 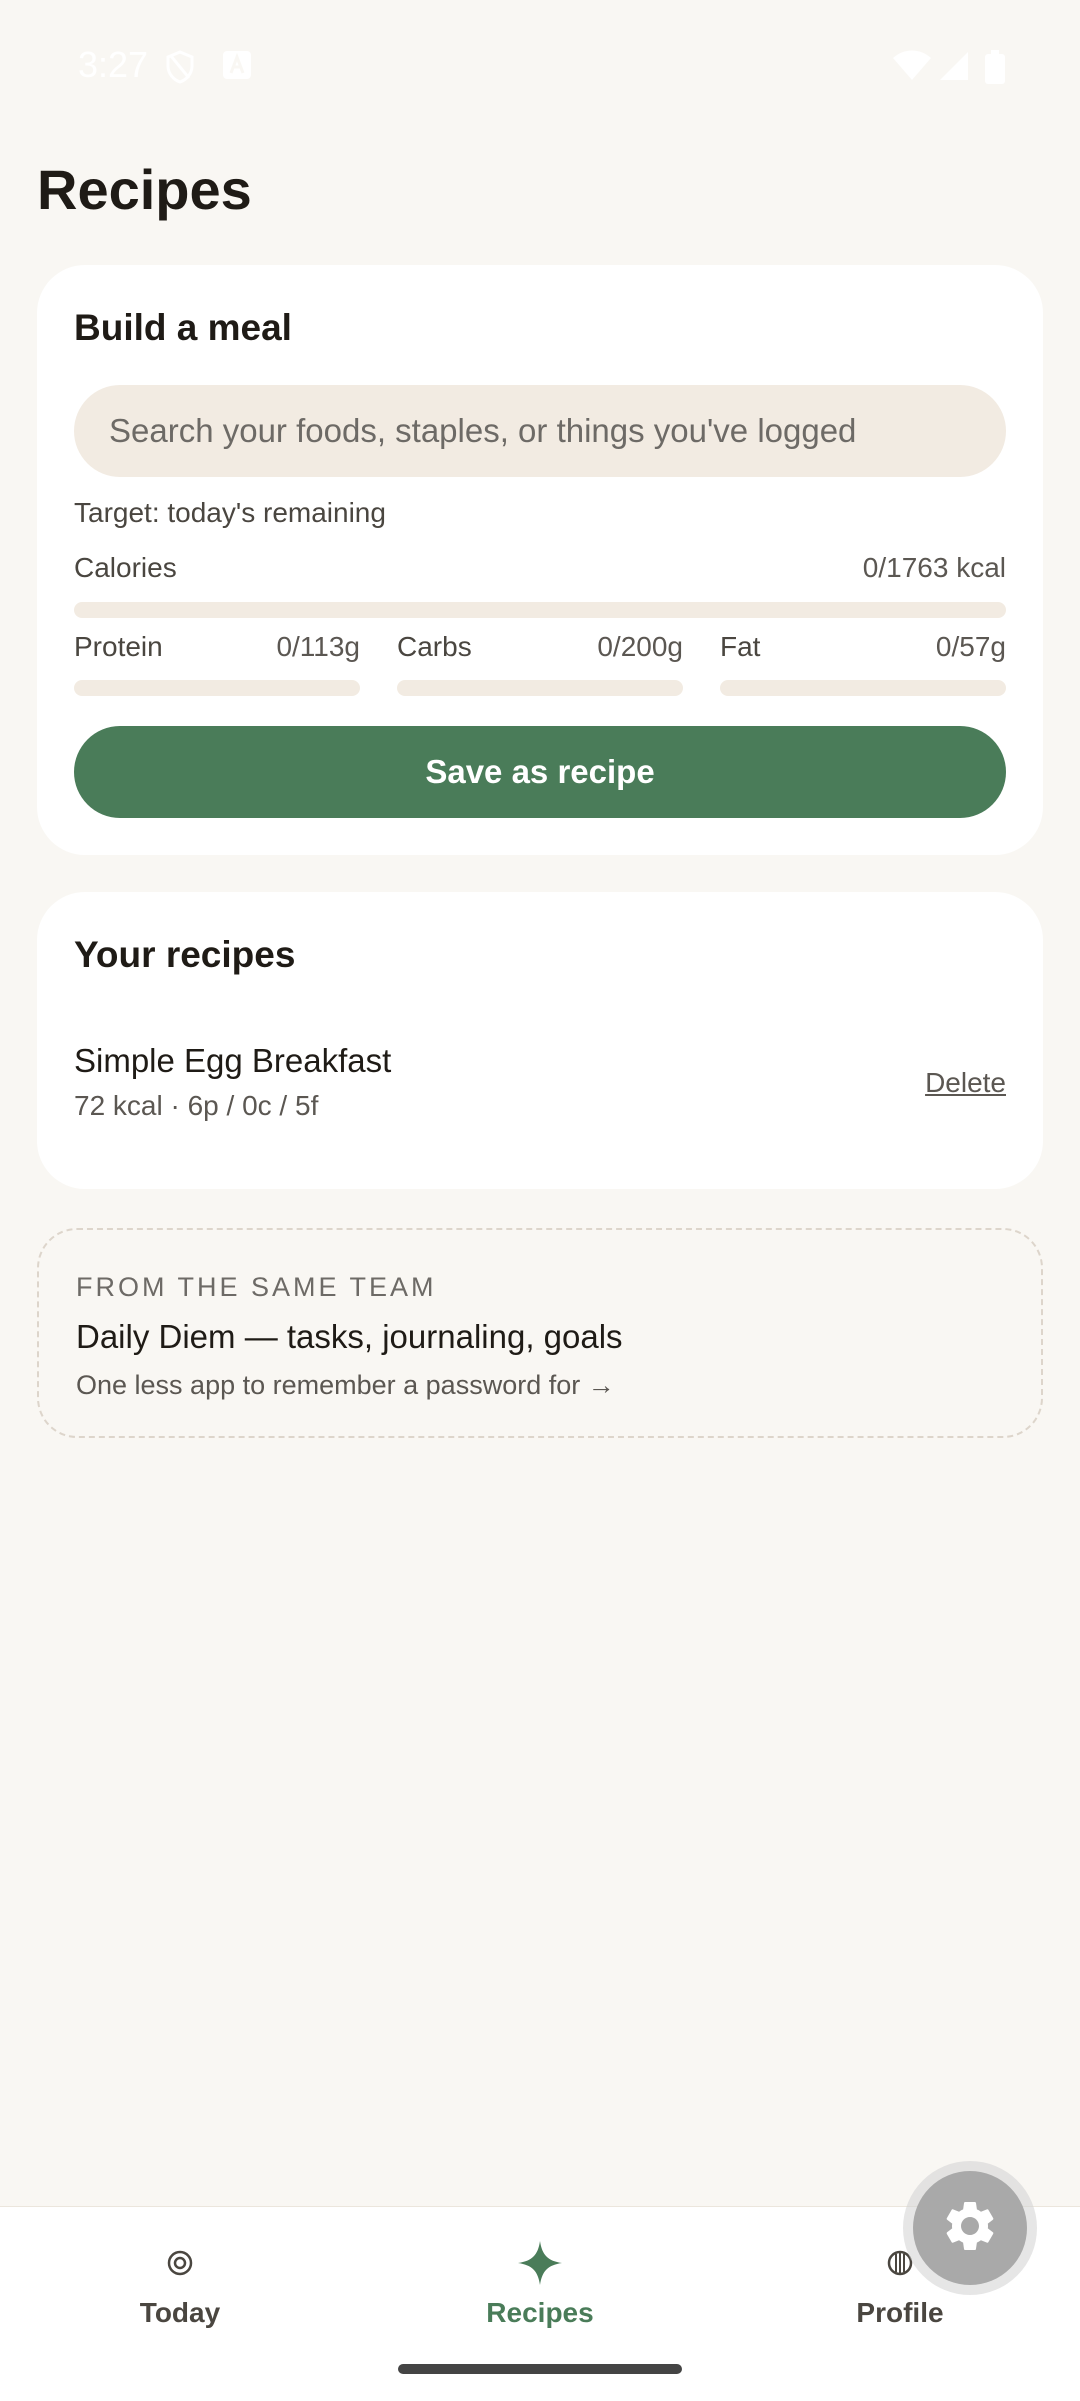 I want to click on promo-eyebrow: FROM THE SAME TEAM, so click(x=256, y=1287).